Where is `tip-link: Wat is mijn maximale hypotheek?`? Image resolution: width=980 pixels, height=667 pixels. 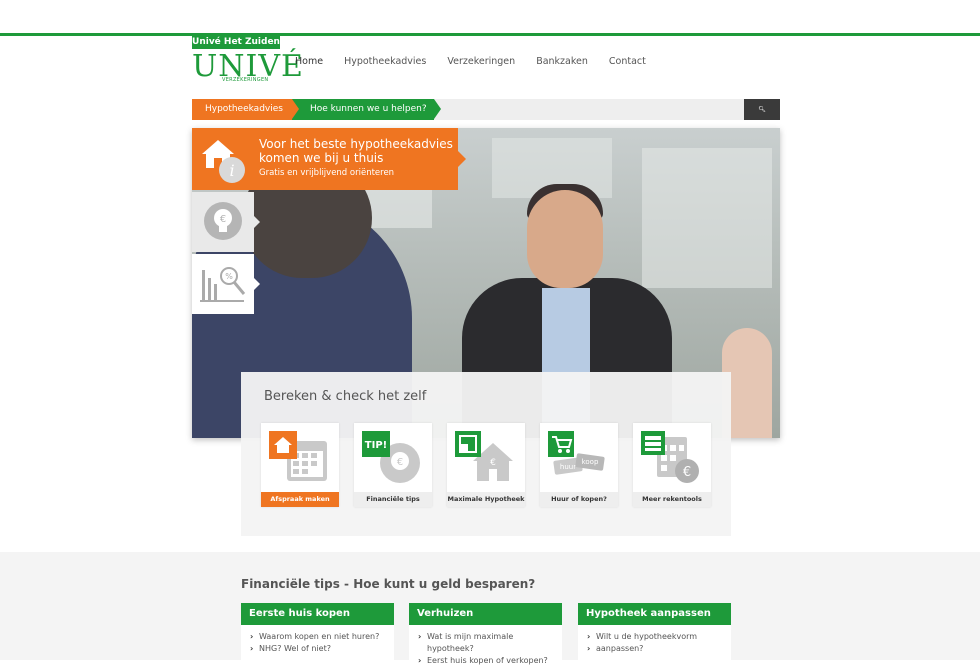 tip-link: Wat is mijn maximale hypotheek? is located at coordinates (485, 643).